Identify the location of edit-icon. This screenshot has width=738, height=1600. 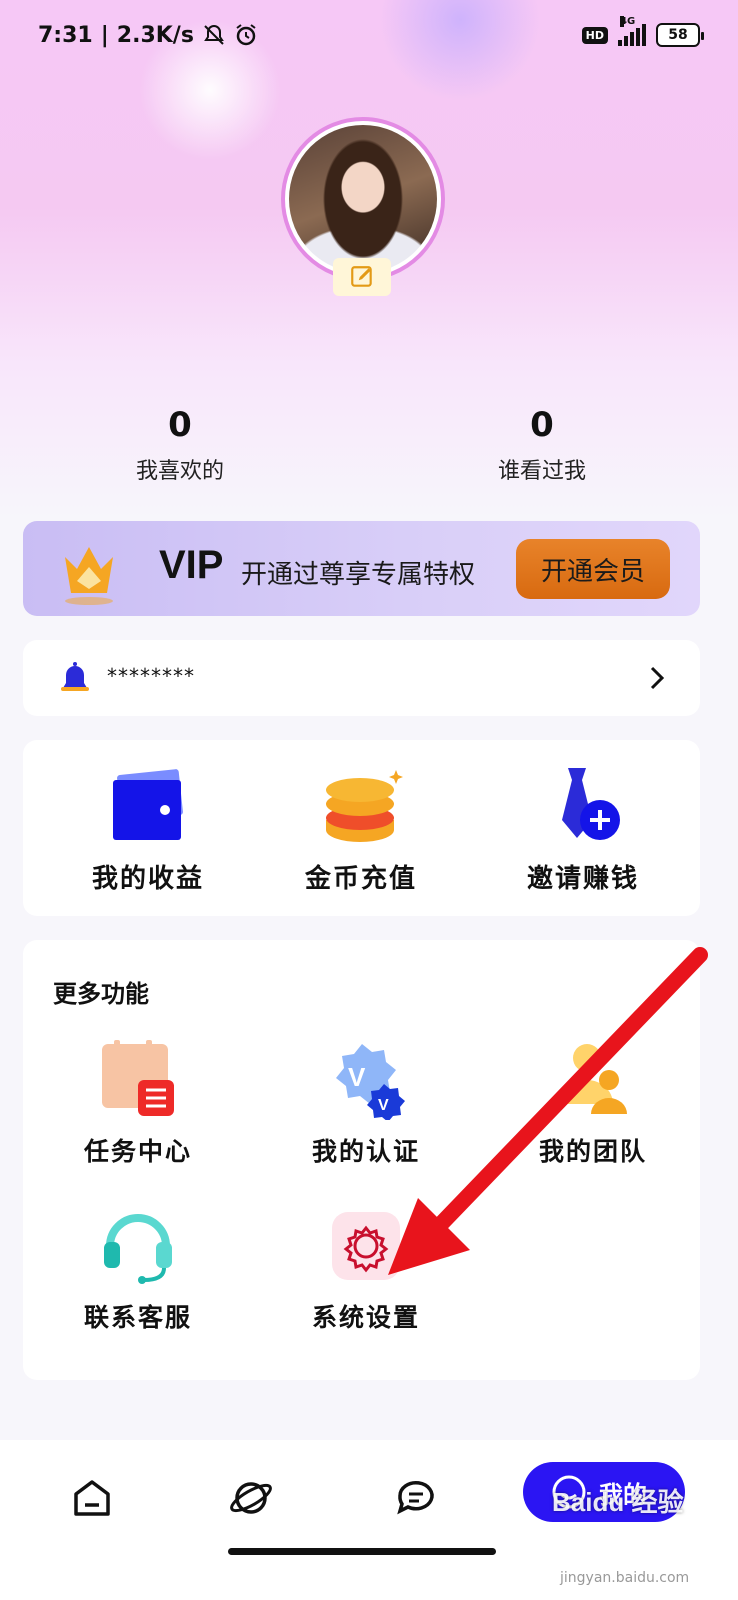
(361, 276).